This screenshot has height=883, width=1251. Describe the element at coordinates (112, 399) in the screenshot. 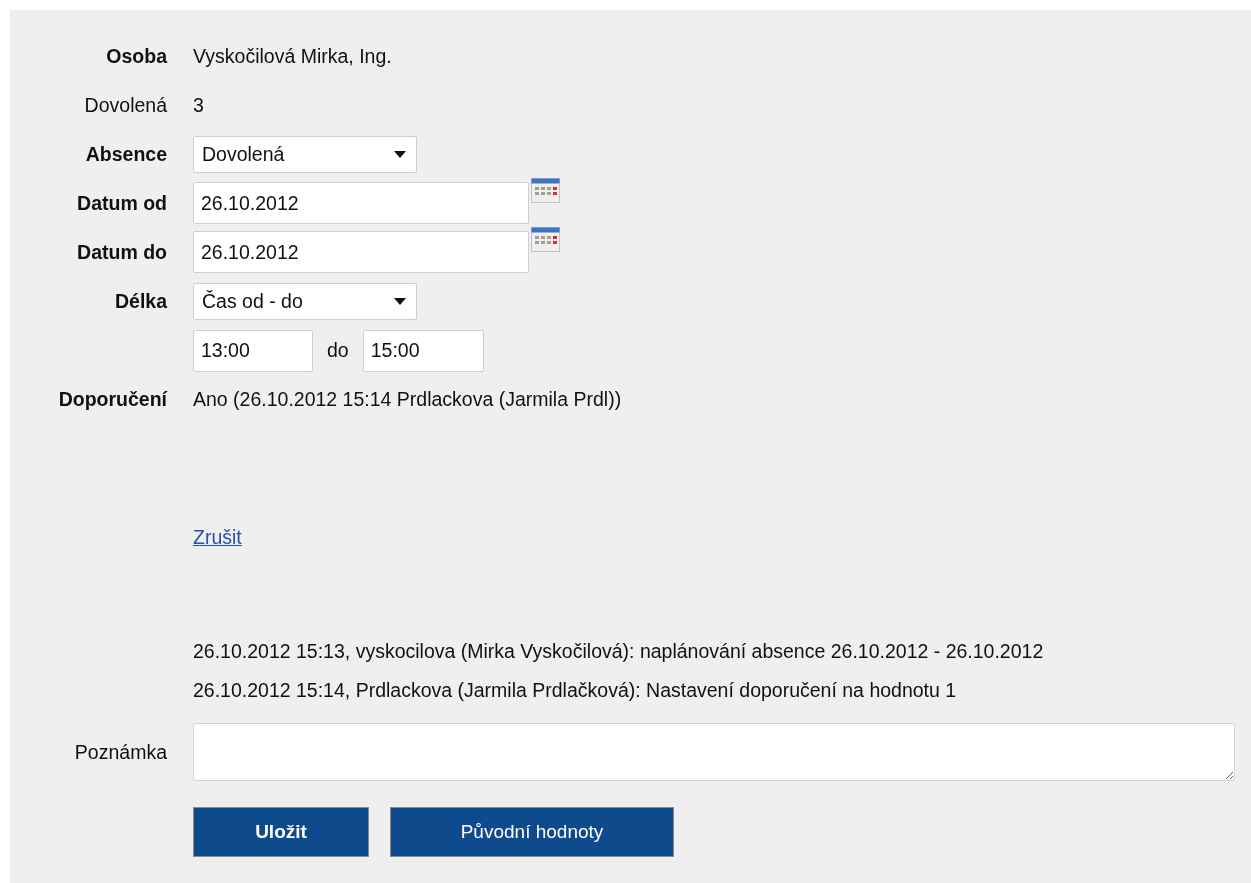

I see `field-label: Doporučení` at that location.